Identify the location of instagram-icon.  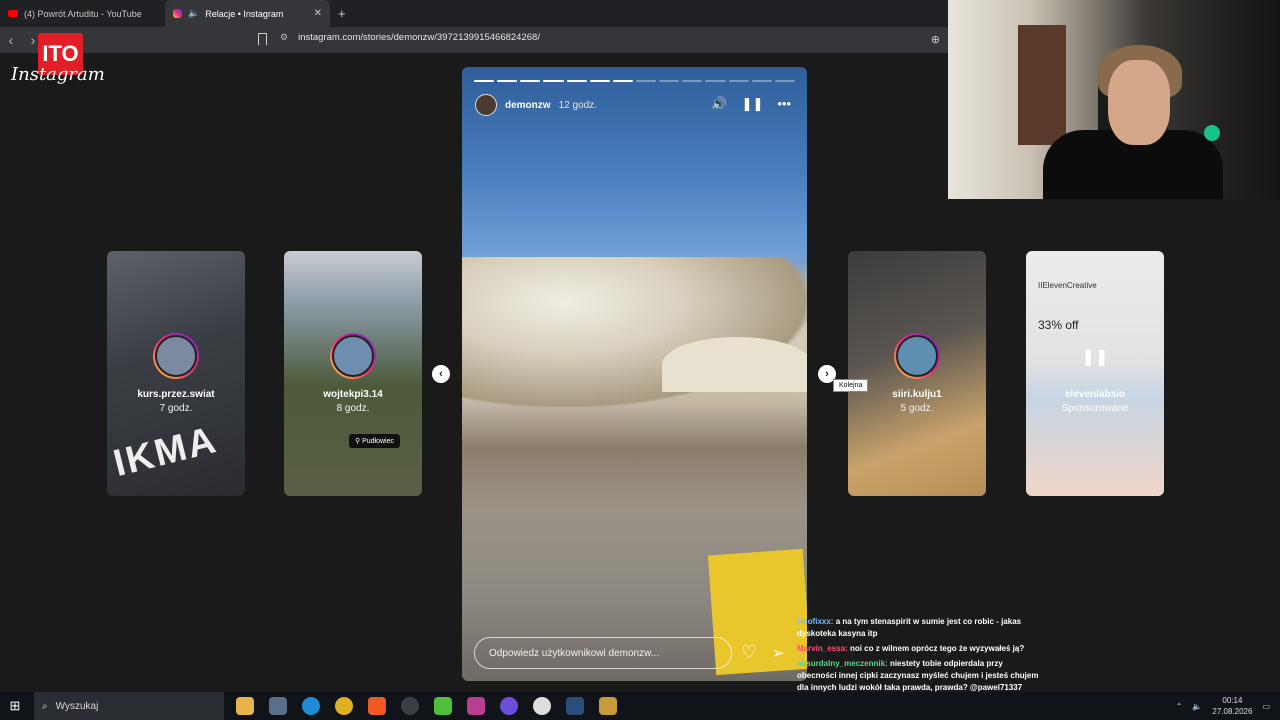
(177, 13).